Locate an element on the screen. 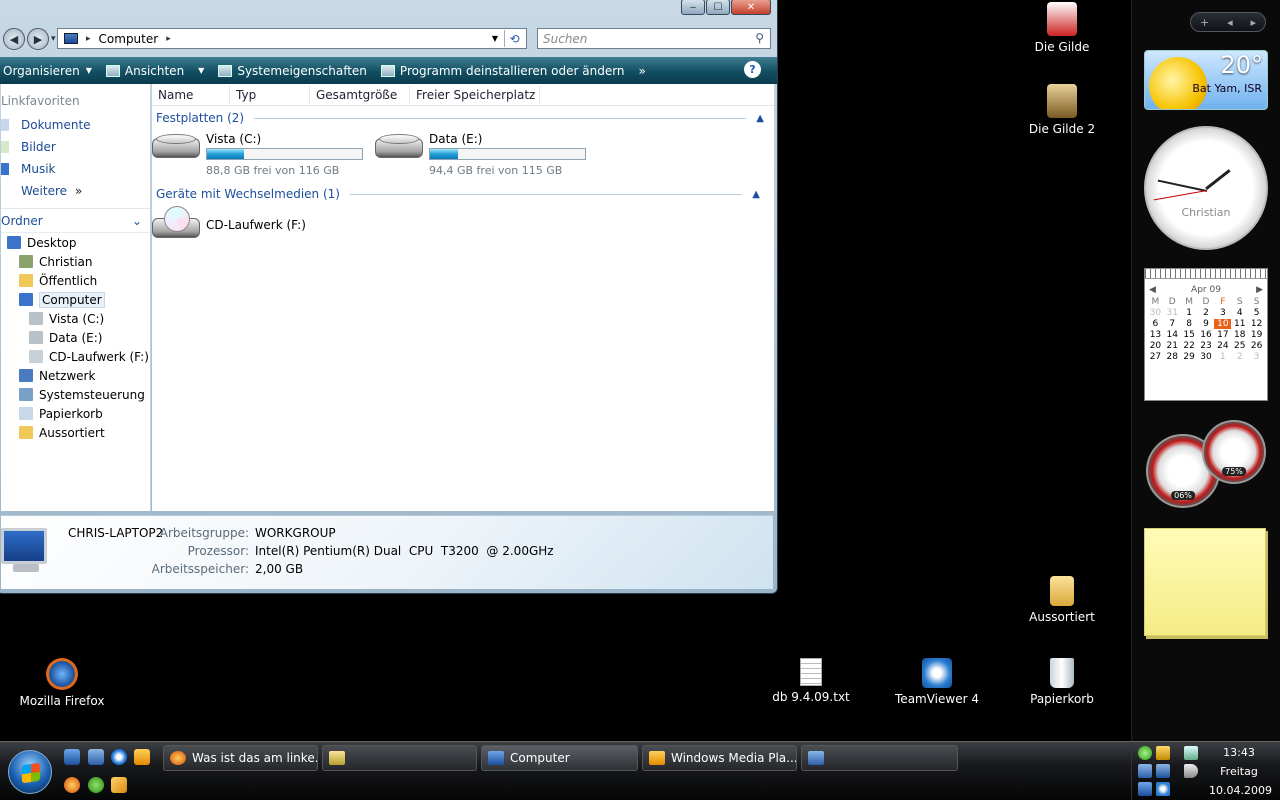 The width and height of the screenshot is (1280, 800). clover-icon is located at coordinates (96, 785).